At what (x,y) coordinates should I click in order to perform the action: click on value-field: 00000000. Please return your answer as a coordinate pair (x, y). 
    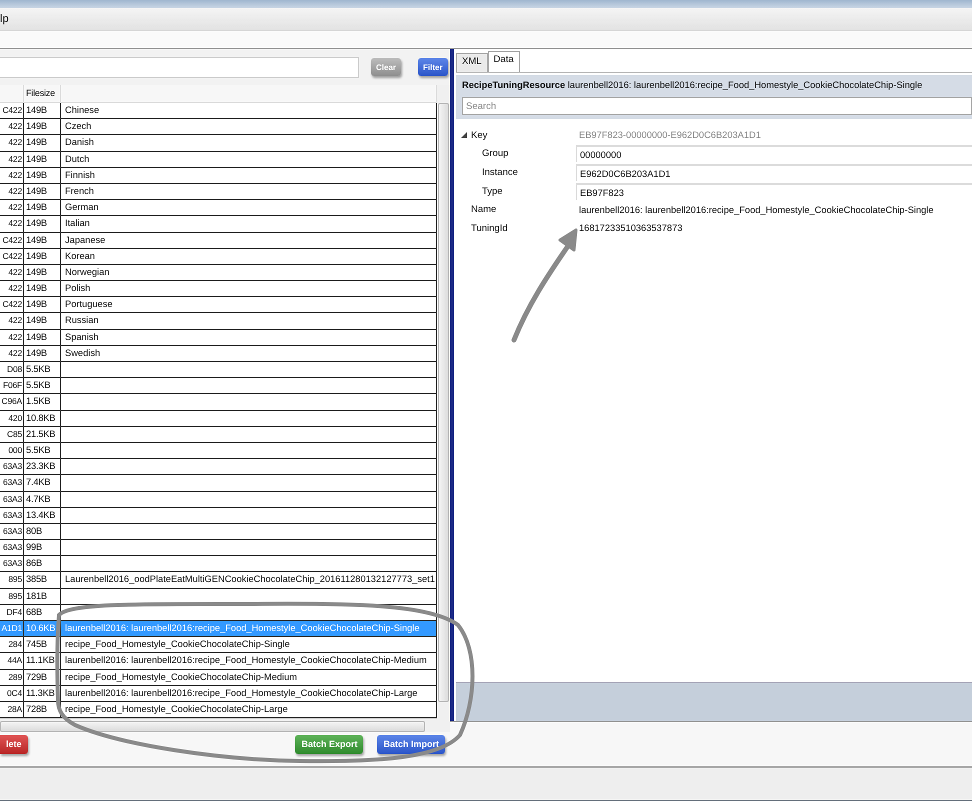
    Looking at the image, I should click on (774, 153).